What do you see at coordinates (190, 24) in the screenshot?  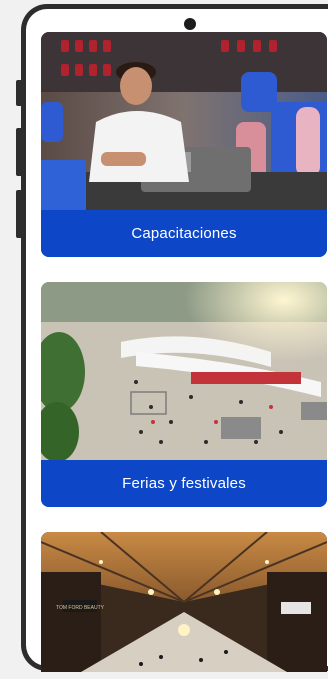 I see `front-camera` at bounding box center [190, 24].